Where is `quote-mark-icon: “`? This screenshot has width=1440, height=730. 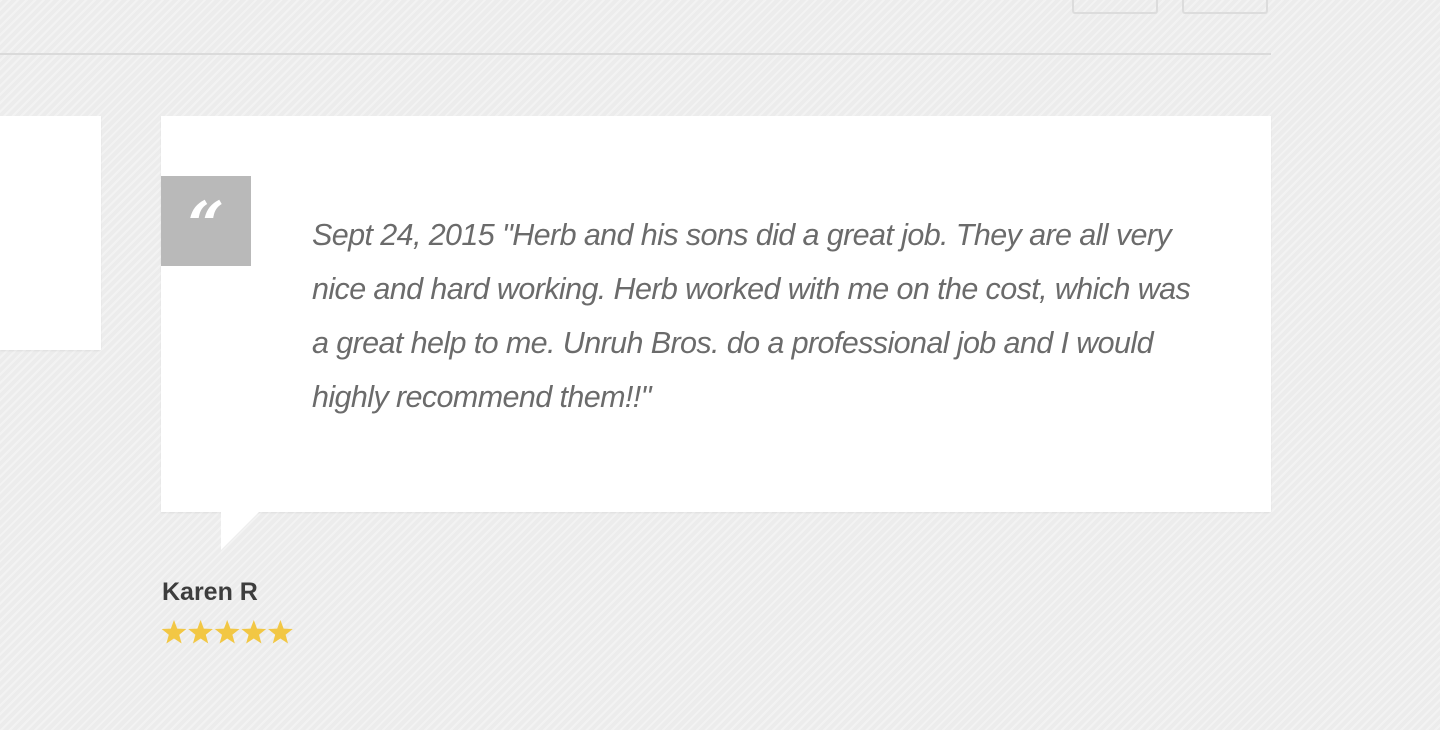 quote-mark-icon: “ is located at coordinates (206, 221).